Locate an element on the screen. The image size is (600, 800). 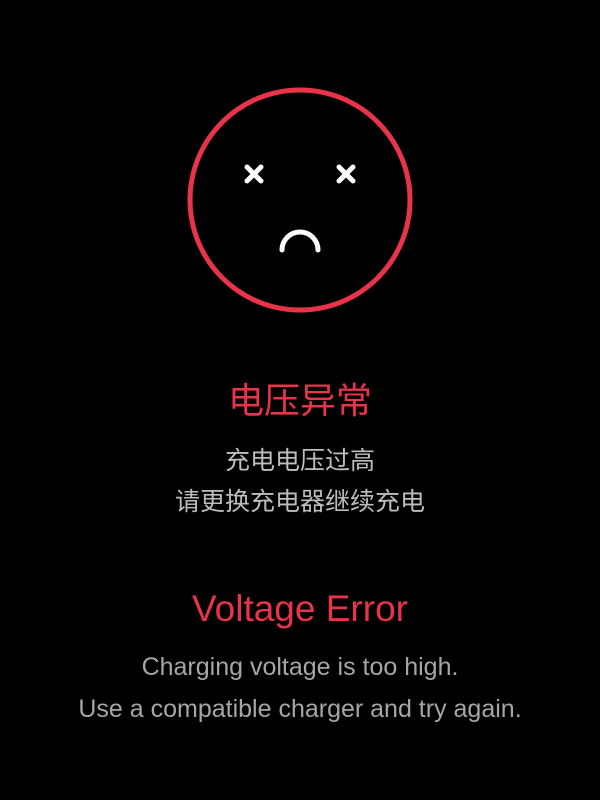
right-x-eye is located at coordinates (346, 174).